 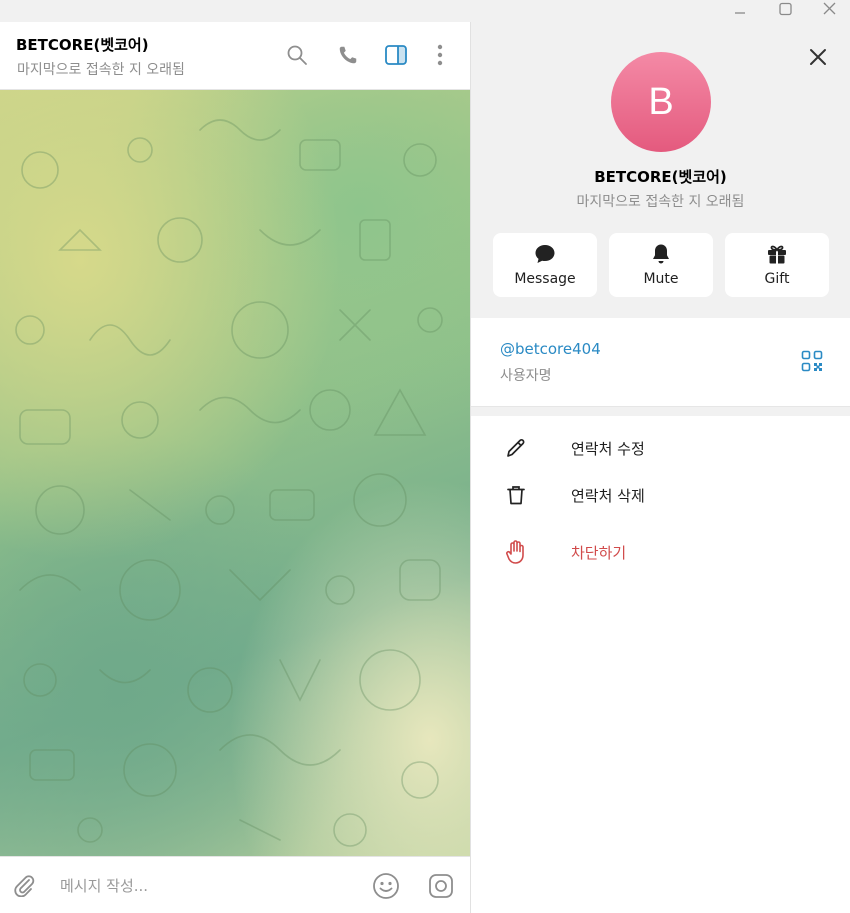 What do you see at coordinates (660, 362) in the screenshot?
I see `username-row: @betcore404 사용자명` at bounding box center [660, 362].